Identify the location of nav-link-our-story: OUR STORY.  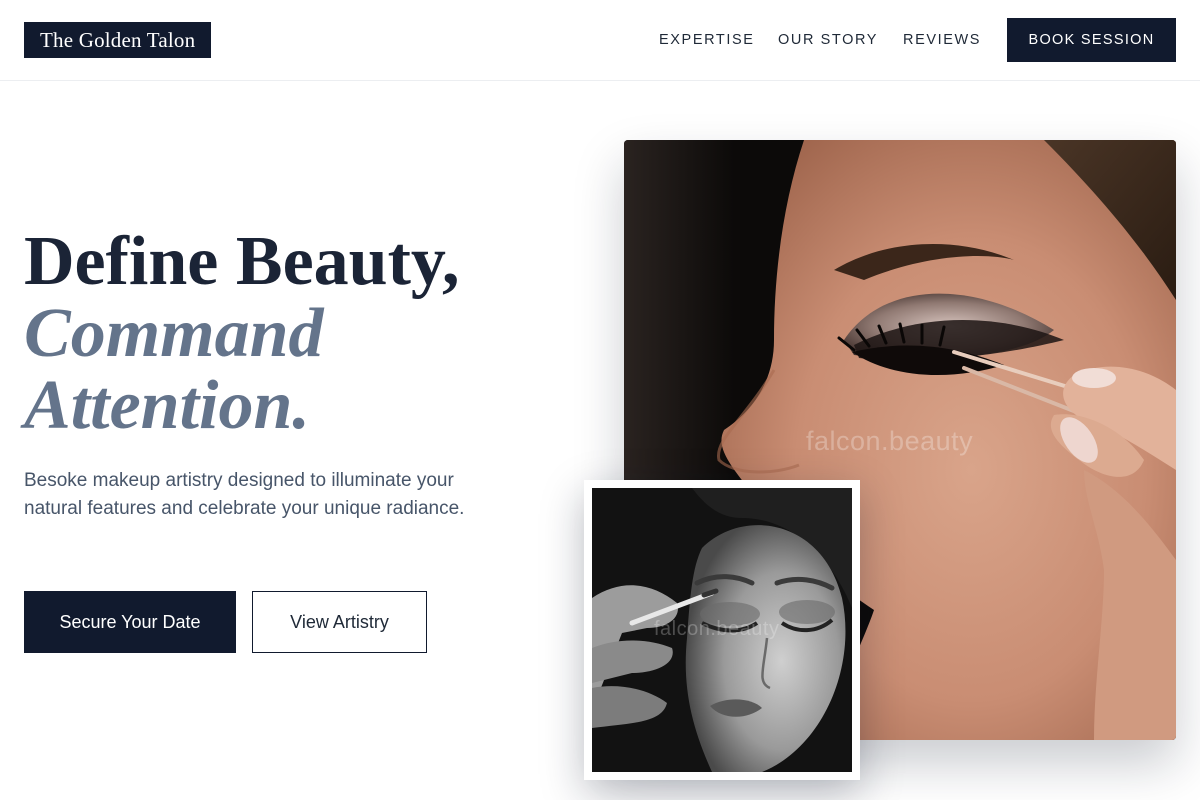
(828, 40).